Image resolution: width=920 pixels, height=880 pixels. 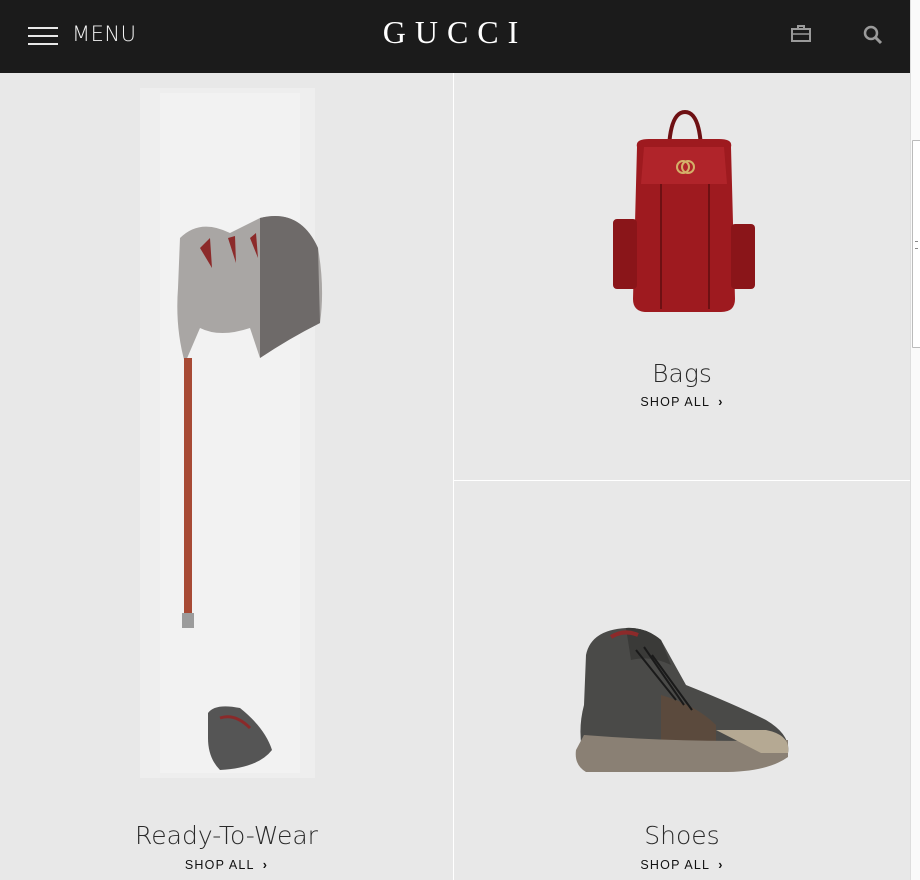 I want to click on scrollbar-thumb, so click(x=916, y=244).